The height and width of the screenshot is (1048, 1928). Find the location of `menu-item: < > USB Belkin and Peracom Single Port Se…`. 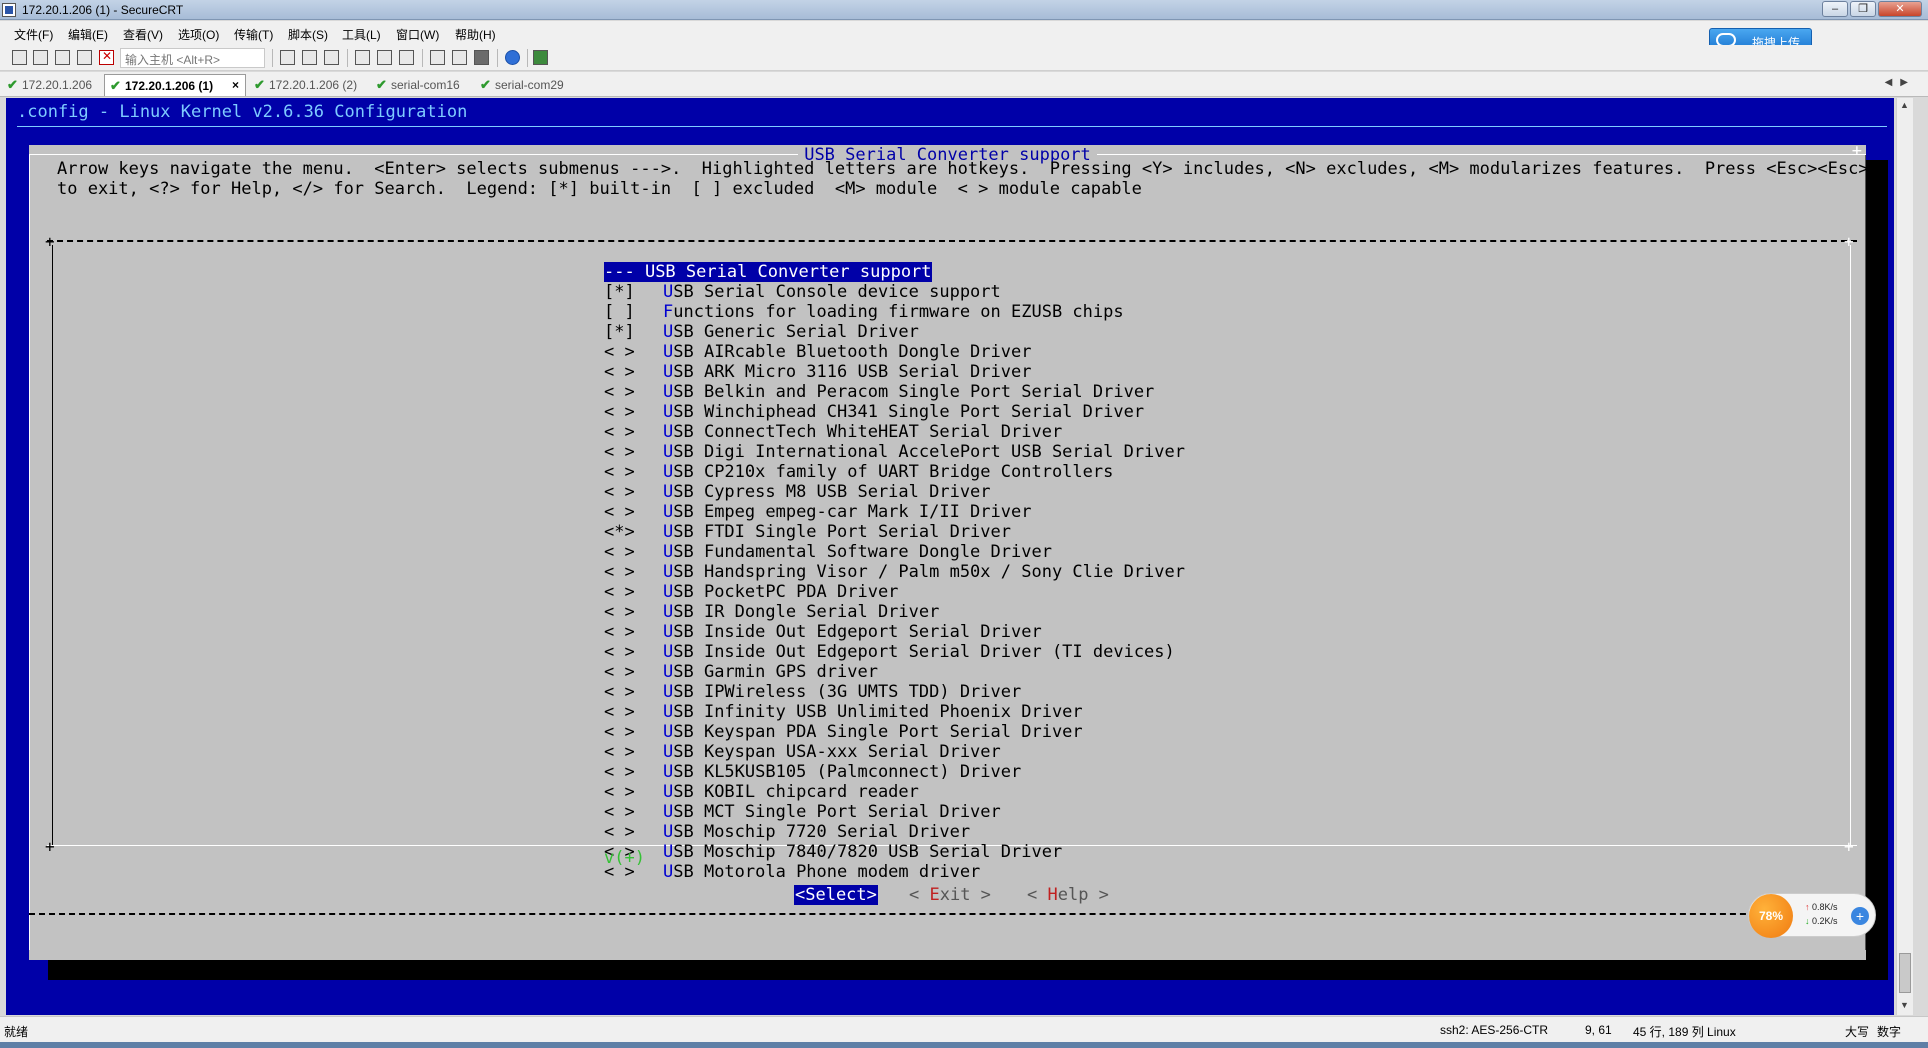

menu-item: < > USB Belkin and Peracom Single Port Se… is located at coordinates (894, 392).